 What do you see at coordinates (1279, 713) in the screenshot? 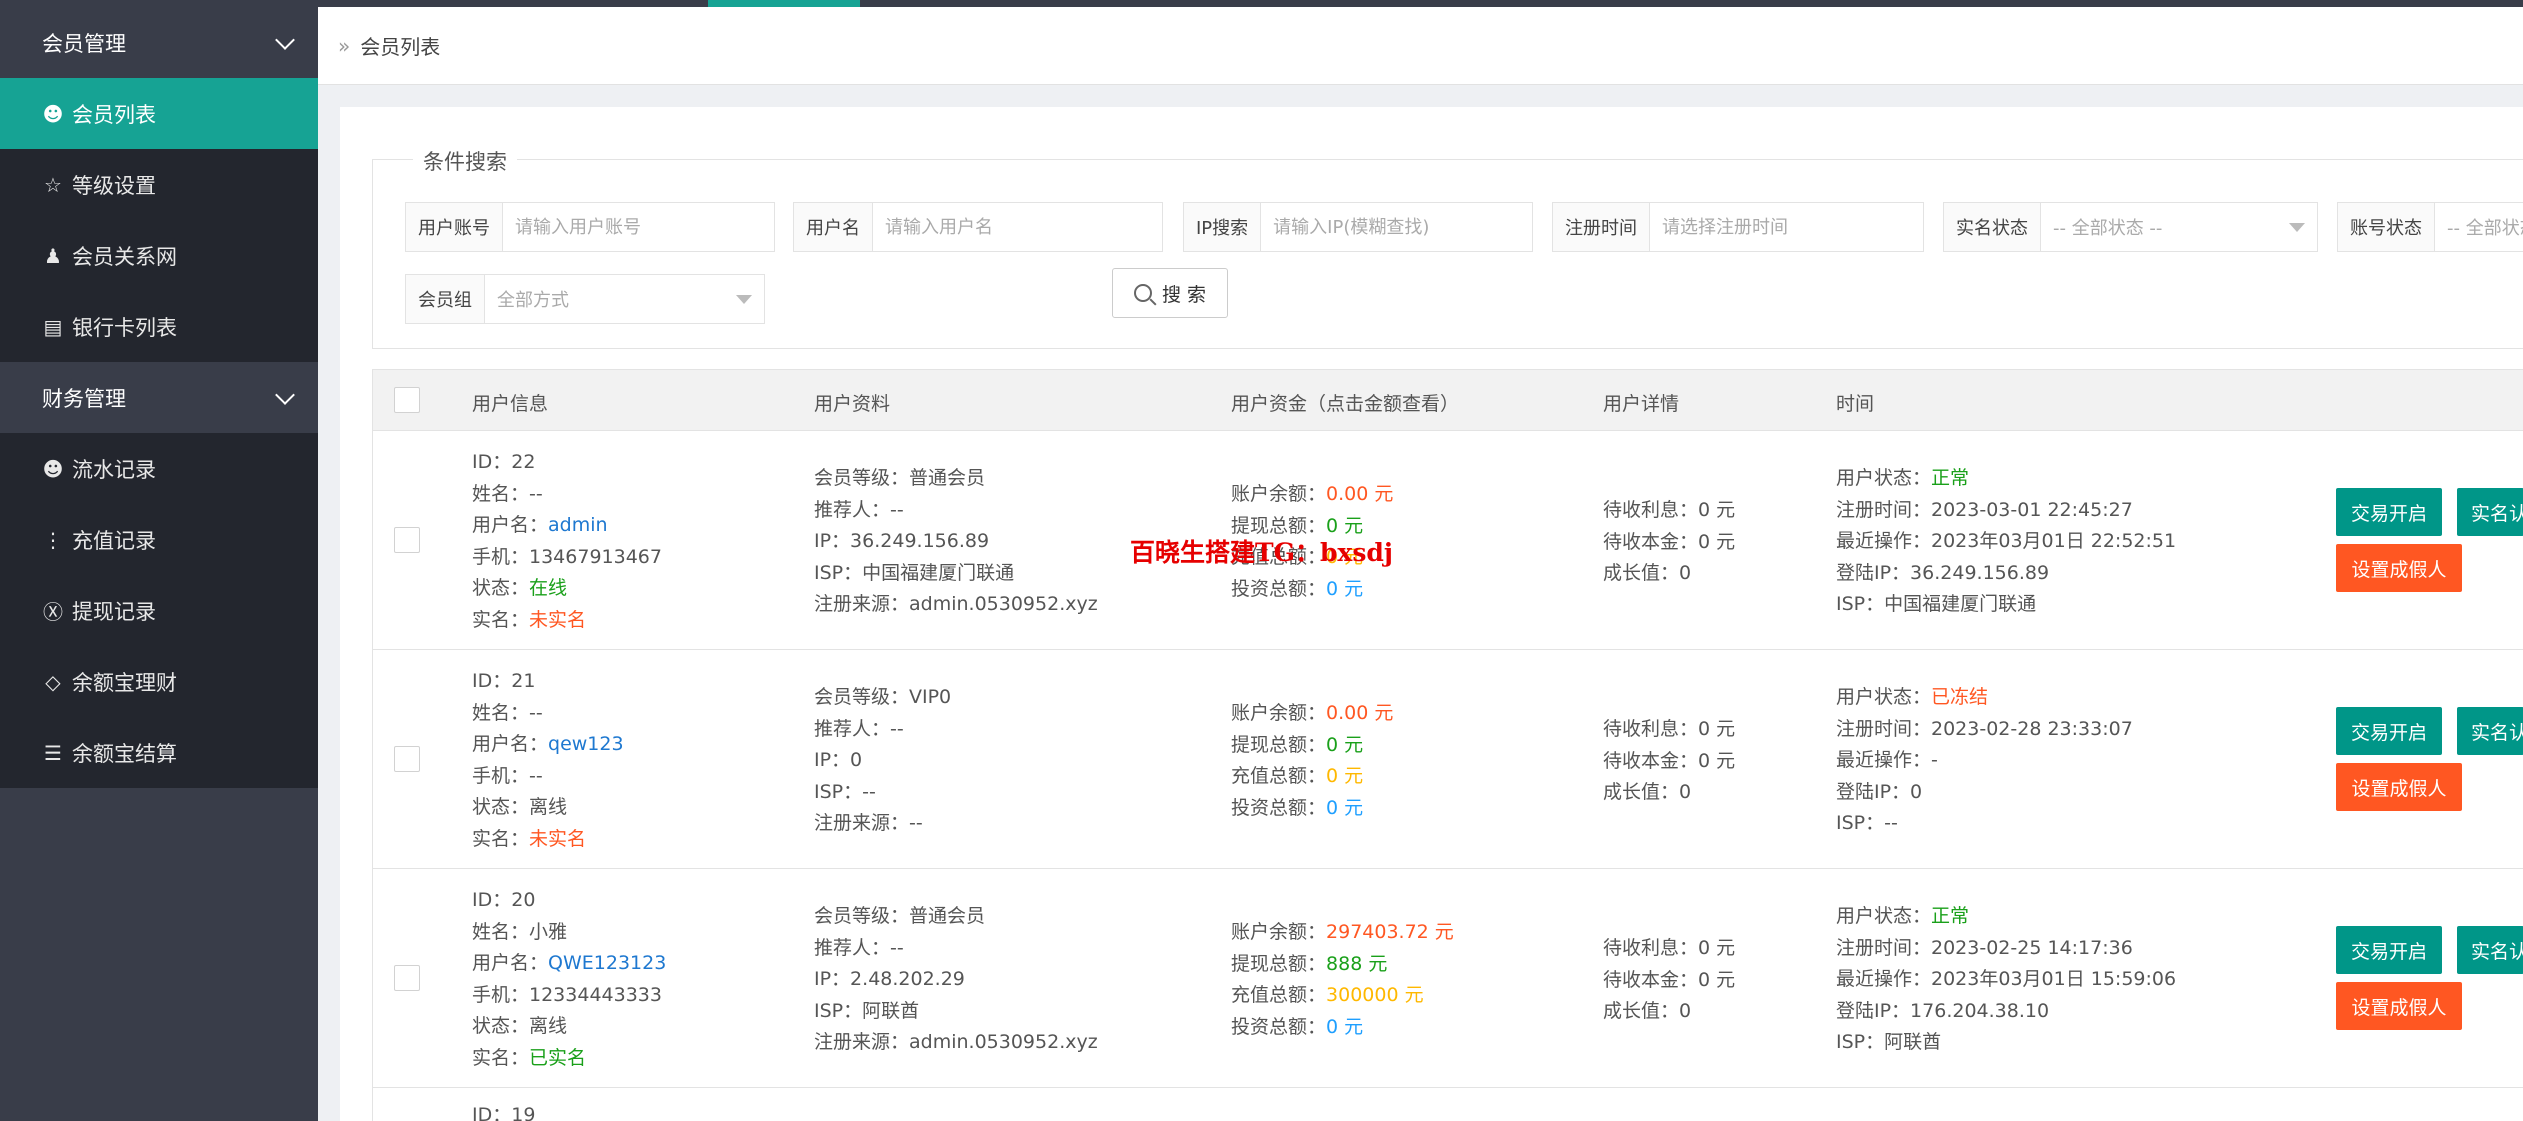
I see `balance-label: 账户余额：` at bounding box center [1279, 713].